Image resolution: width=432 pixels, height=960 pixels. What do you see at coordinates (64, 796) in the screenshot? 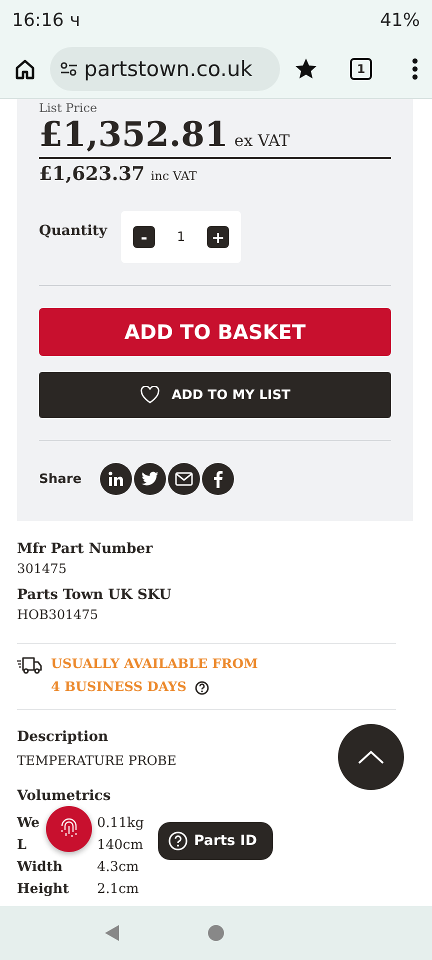
I see `volumetrics-label: Volumetrics` at bounding box center [64, 796].